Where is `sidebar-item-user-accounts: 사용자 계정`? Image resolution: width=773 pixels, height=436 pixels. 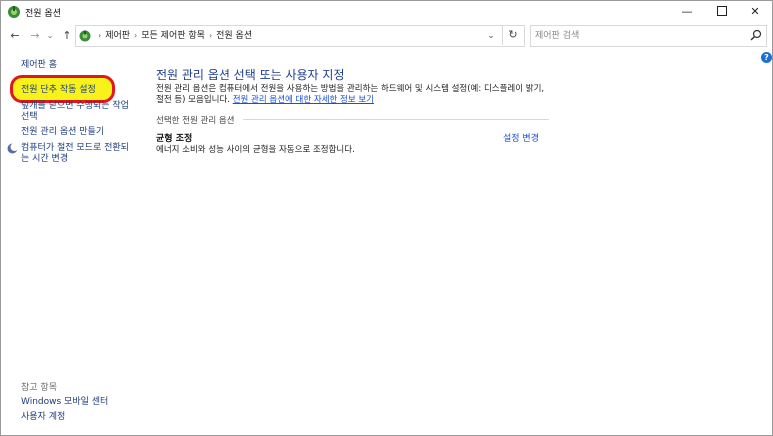 sidebar-item-user-accounts: 사용자 계정 is located at coordinates (43, 417).